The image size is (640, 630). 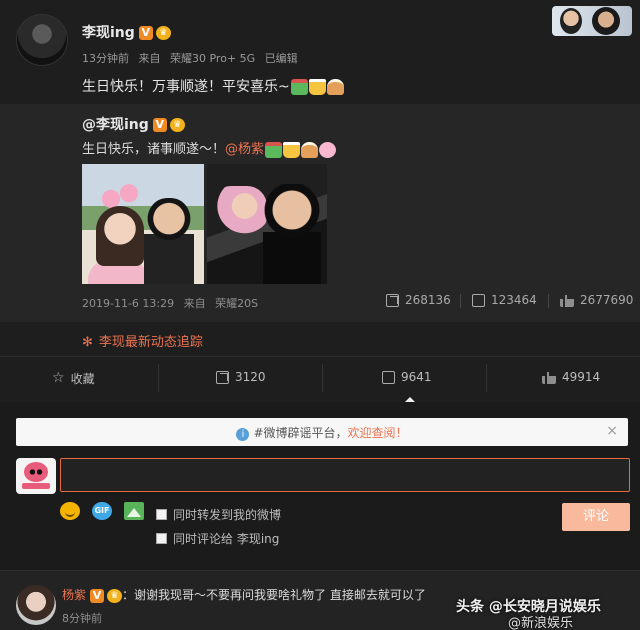 I want to click on comment-option-label: 同时评论给 李现ing, so click(x=226, y=539).